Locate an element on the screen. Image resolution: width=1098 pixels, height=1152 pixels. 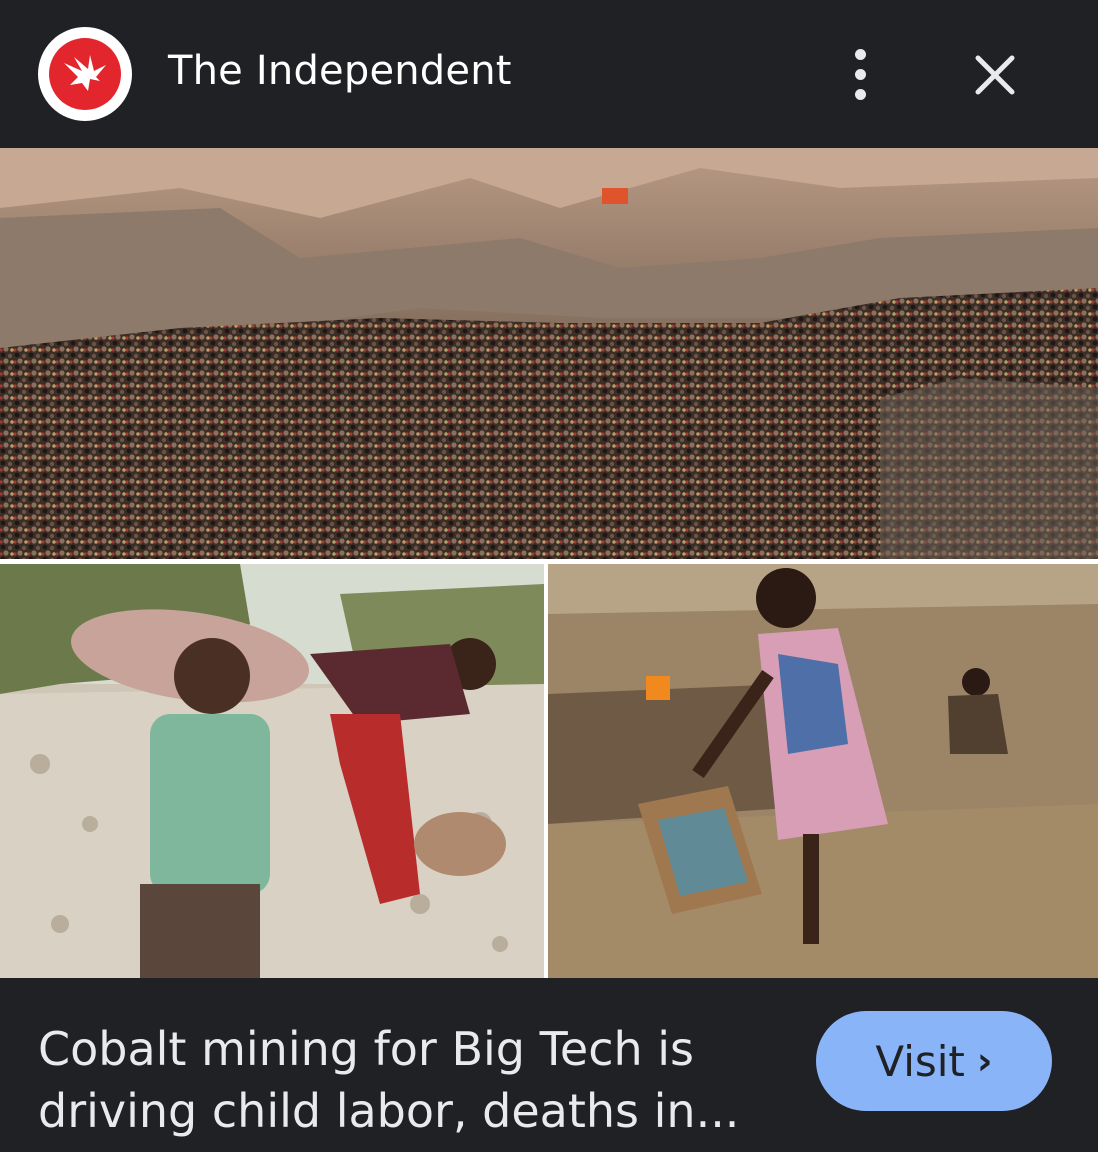
visit-button: Visit › is located at coordinates (934, 1061).